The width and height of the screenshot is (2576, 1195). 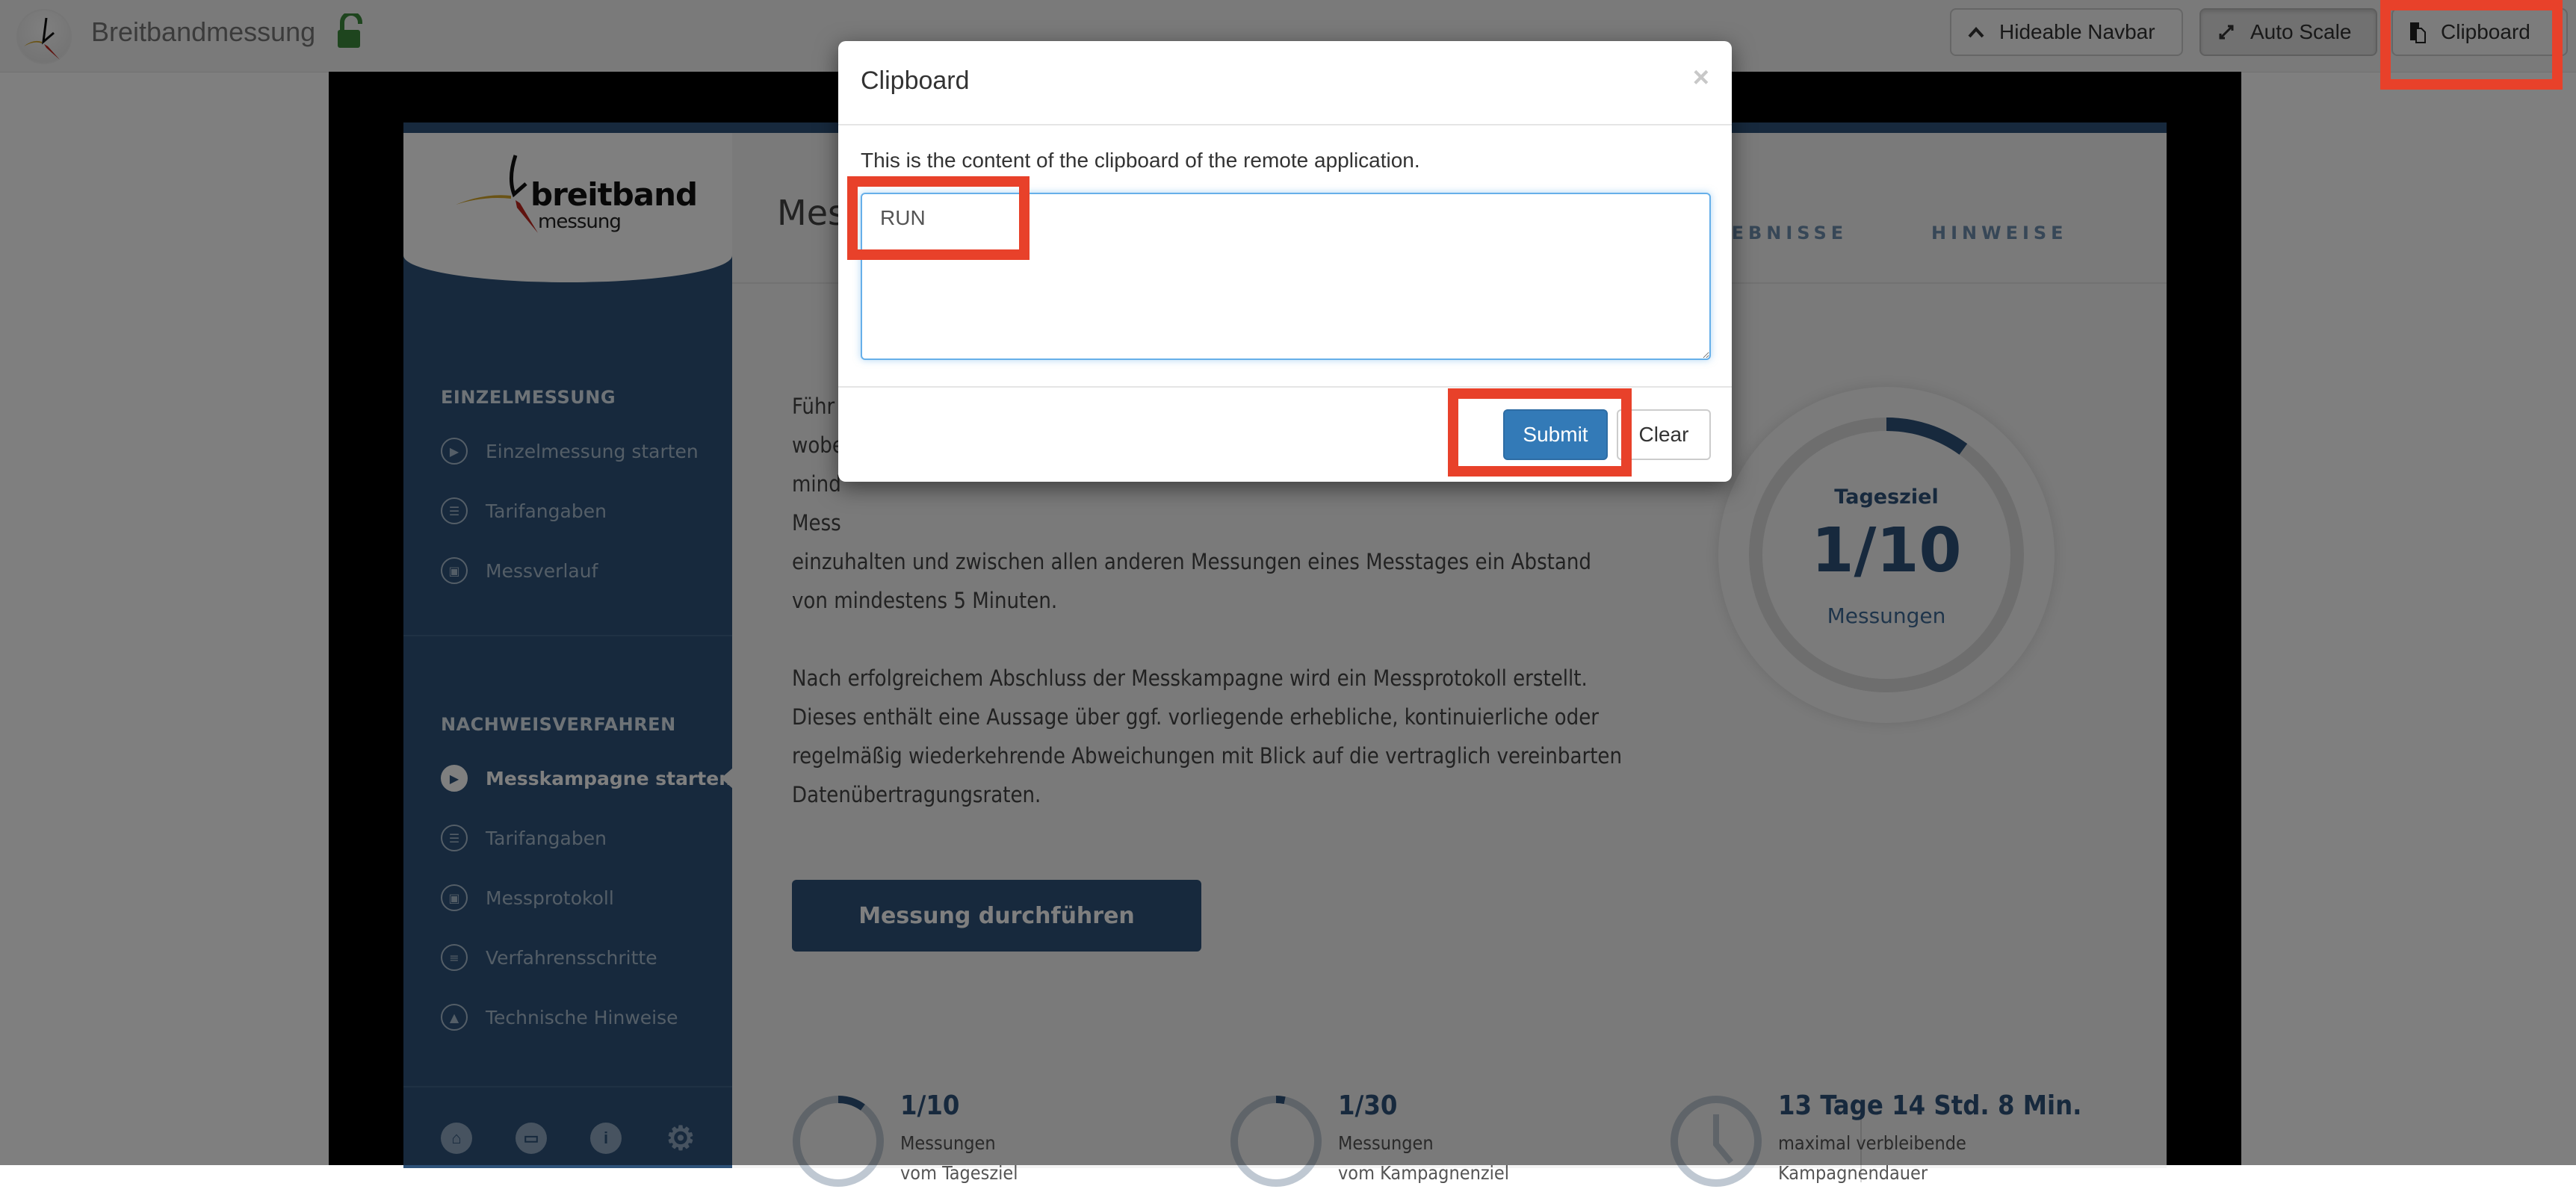 What do you see at coordinates (1423, 1173) in the screenshot?
I see `stat-label: vom Kampagnenziel` at bounding box center [1423, 1173].